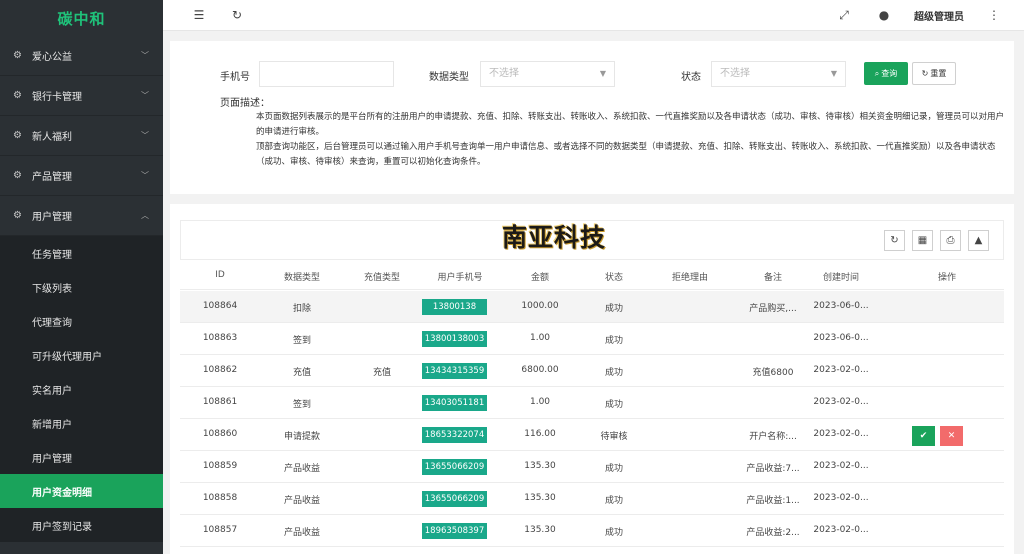 The height and width of the screenshot is (554, 1024). What do you see at coordinates (454, 403) in the screenshot?
I see `phone-badge: 13403051181` at bounding box center [454, 403].